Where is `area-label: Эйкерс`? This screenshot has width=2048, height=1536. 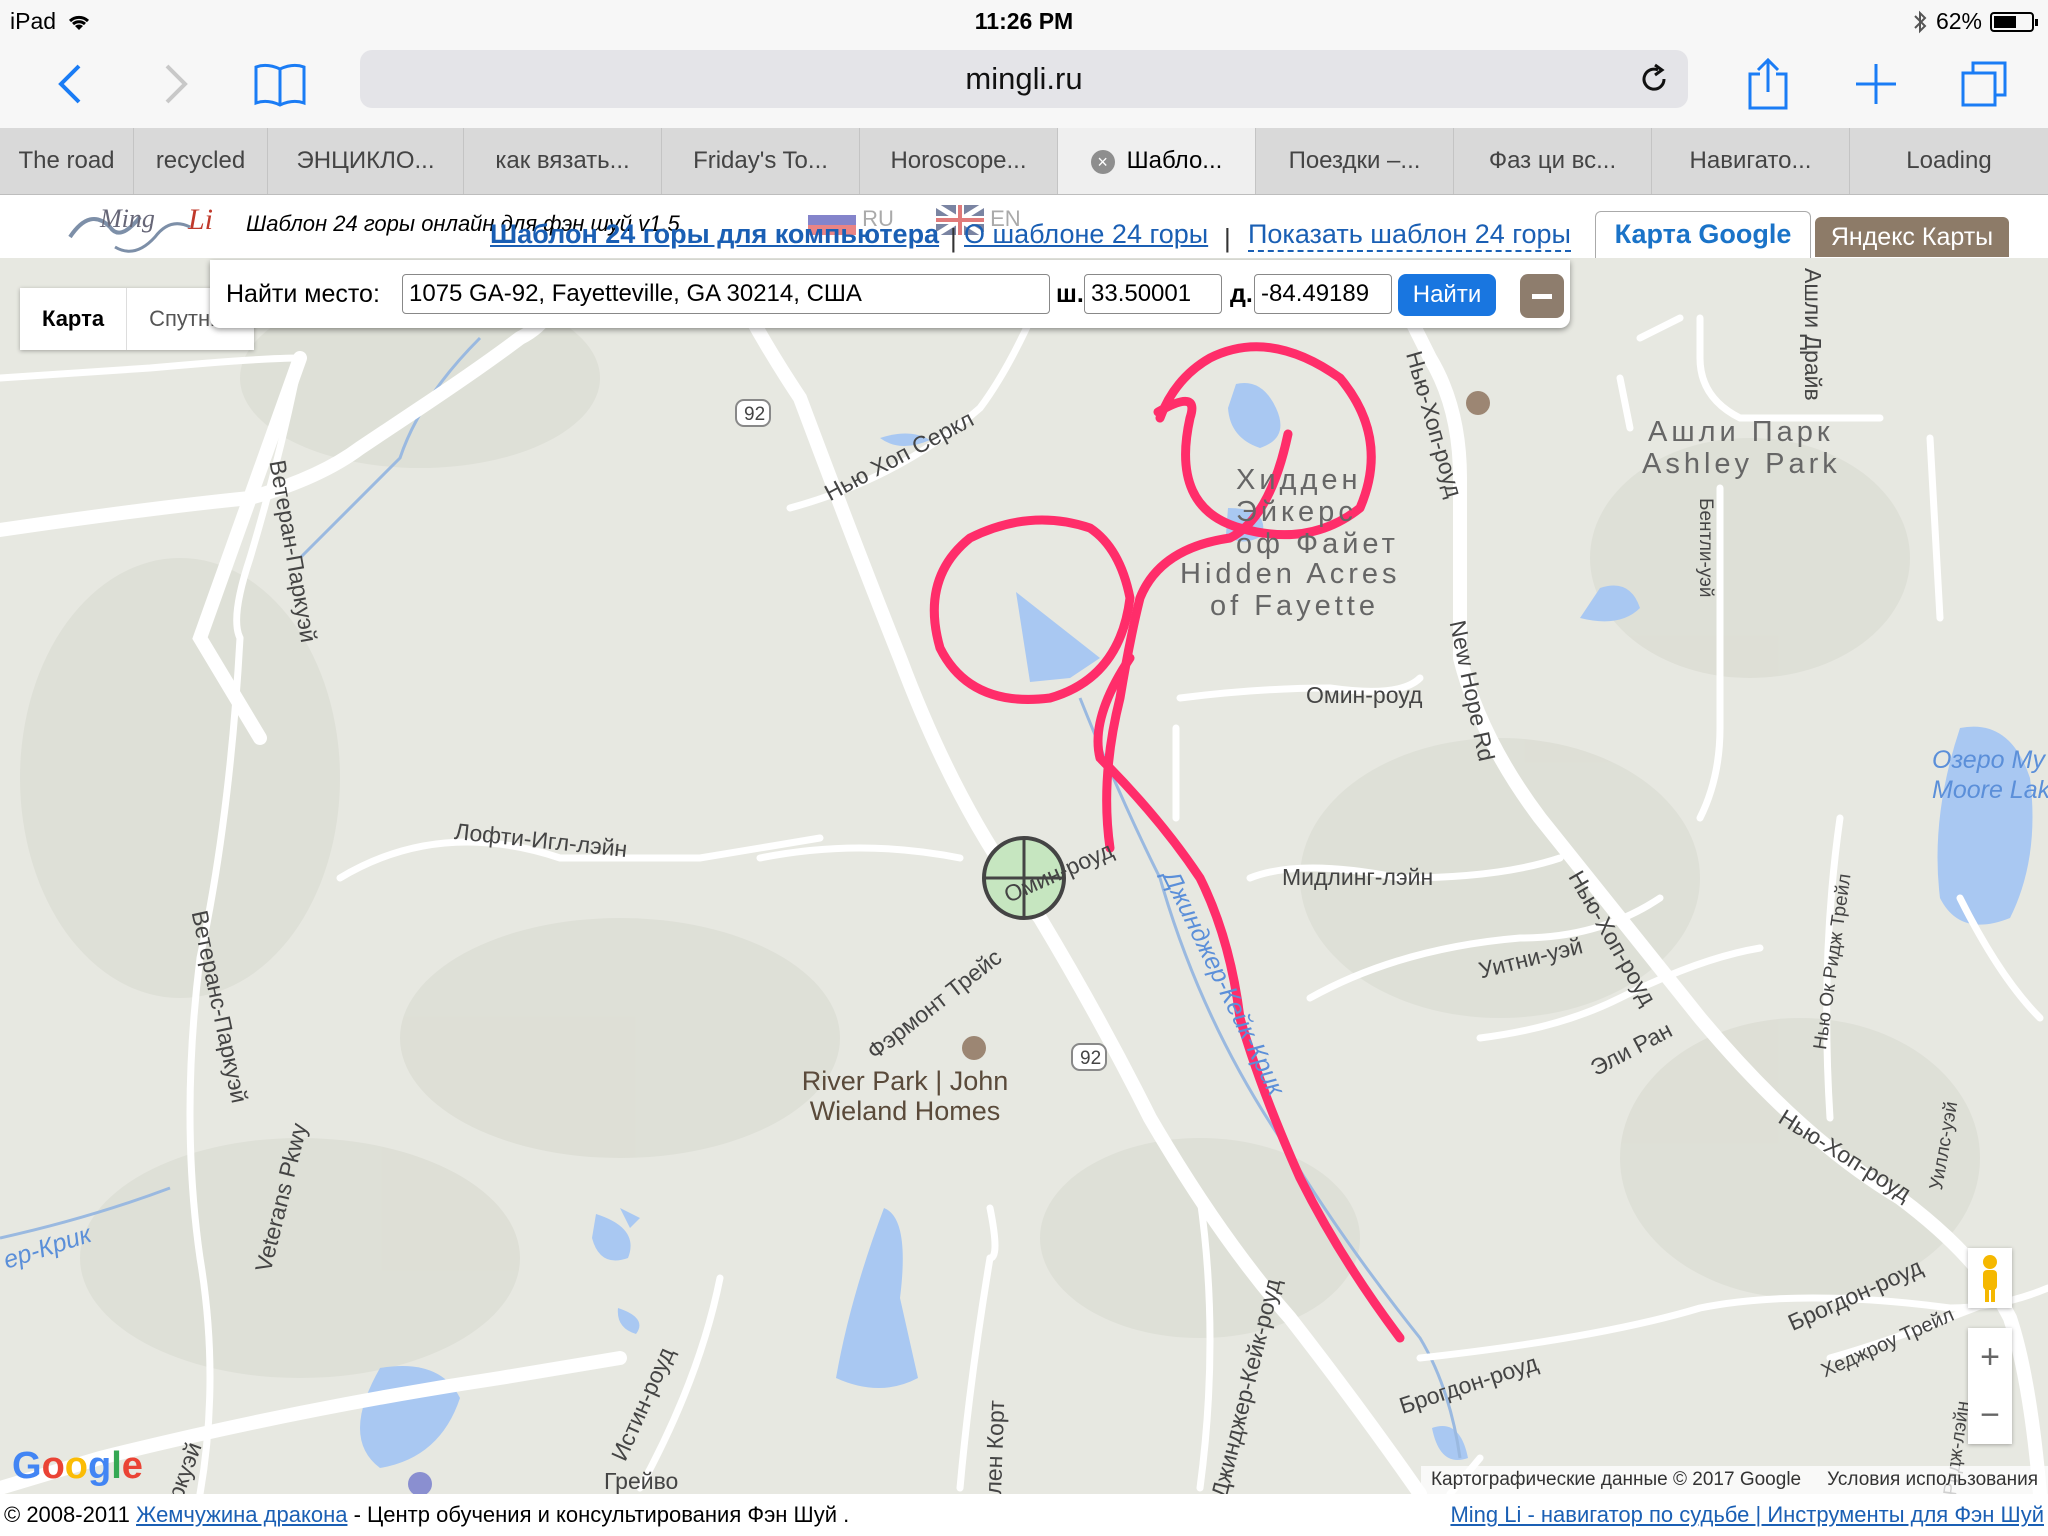 area-label: Эйкерс is located at coordinates (1296, 512).